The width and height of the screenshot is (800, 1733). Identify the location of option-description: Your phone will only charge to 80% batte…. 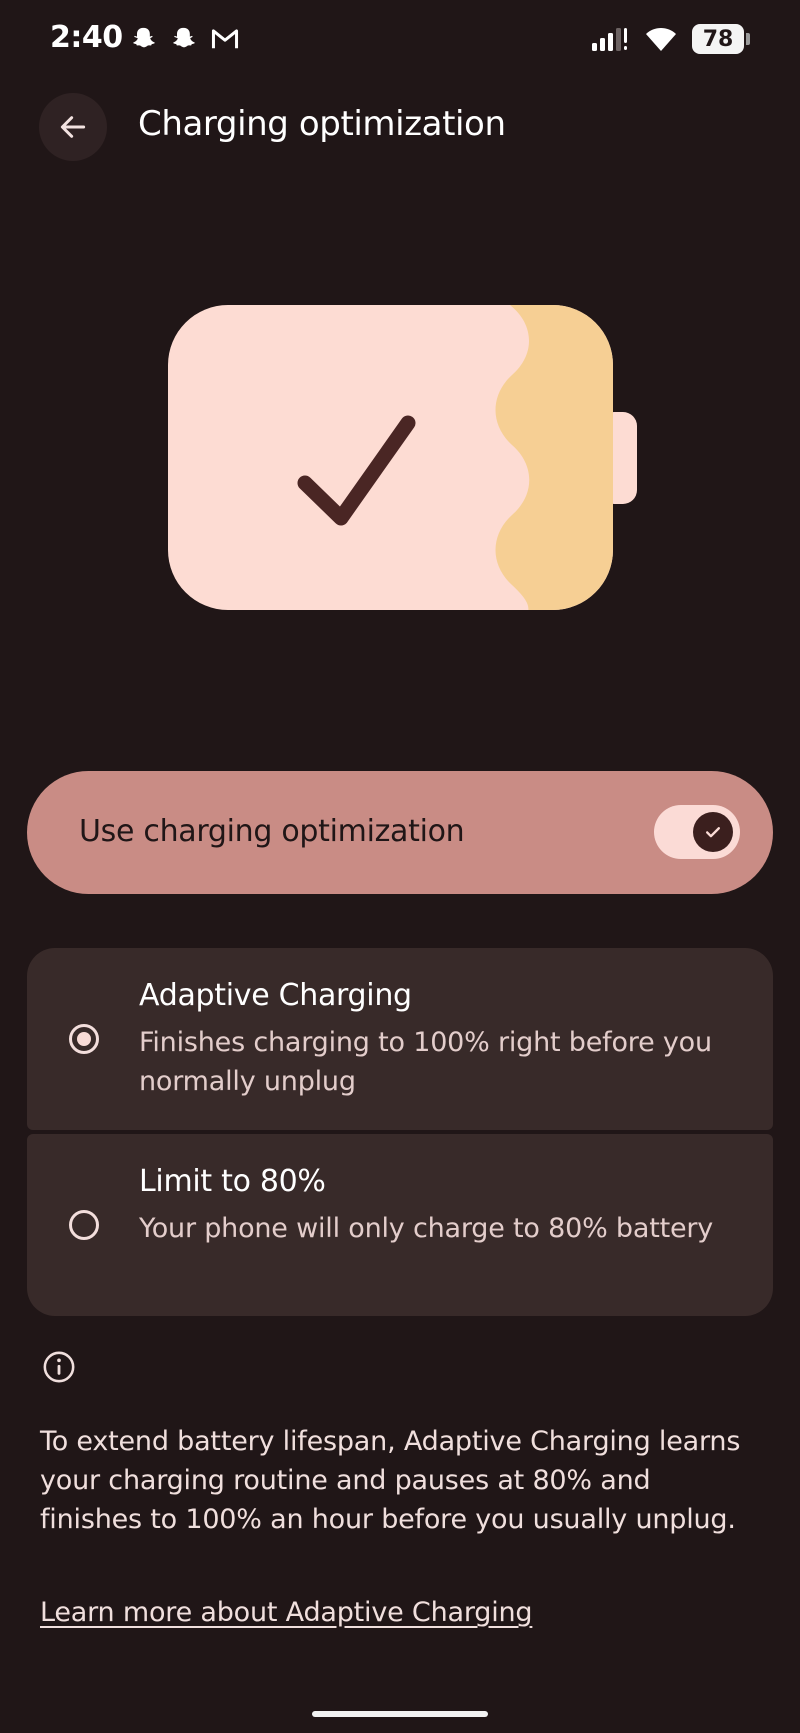
(426, 1228).